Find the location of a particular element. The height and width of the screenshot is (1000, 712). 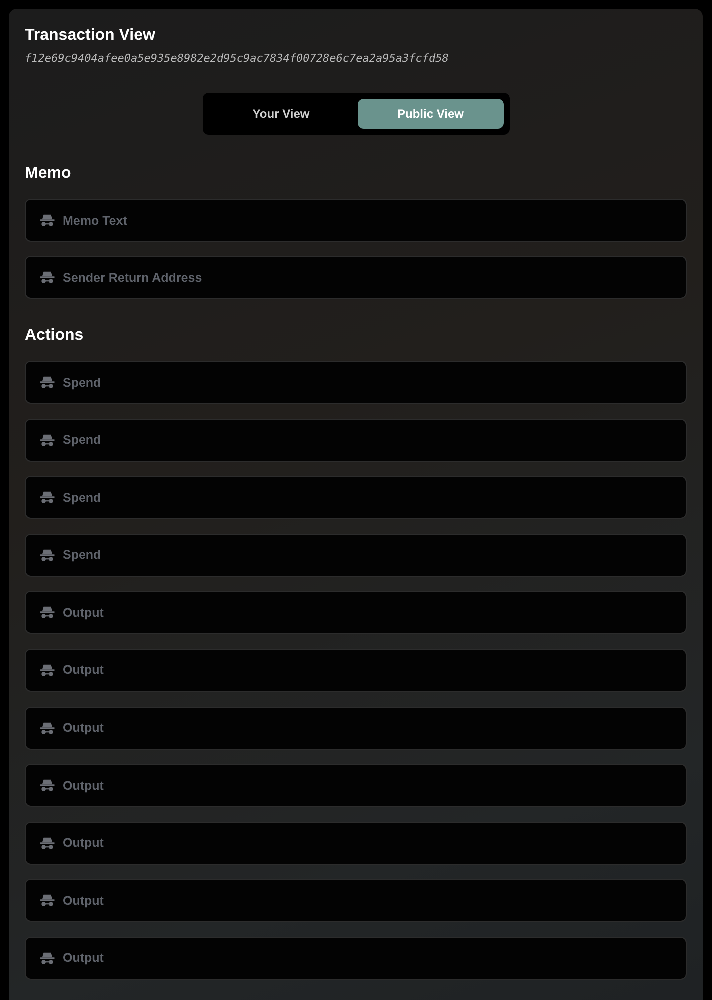

section-heading: Actions is located at coordinates (55, 336).